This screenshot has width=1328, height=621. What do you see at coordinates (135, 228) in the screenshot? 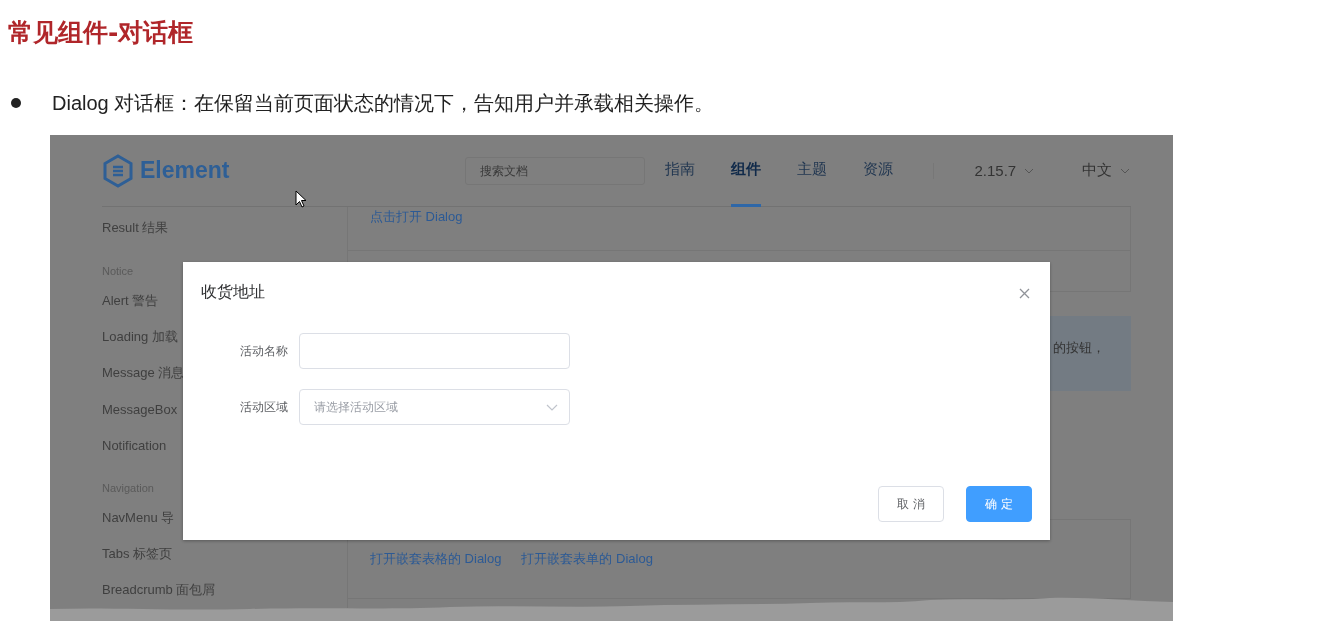
I see `sidebar-item: Result 结果` at bounding box center [135, 228].